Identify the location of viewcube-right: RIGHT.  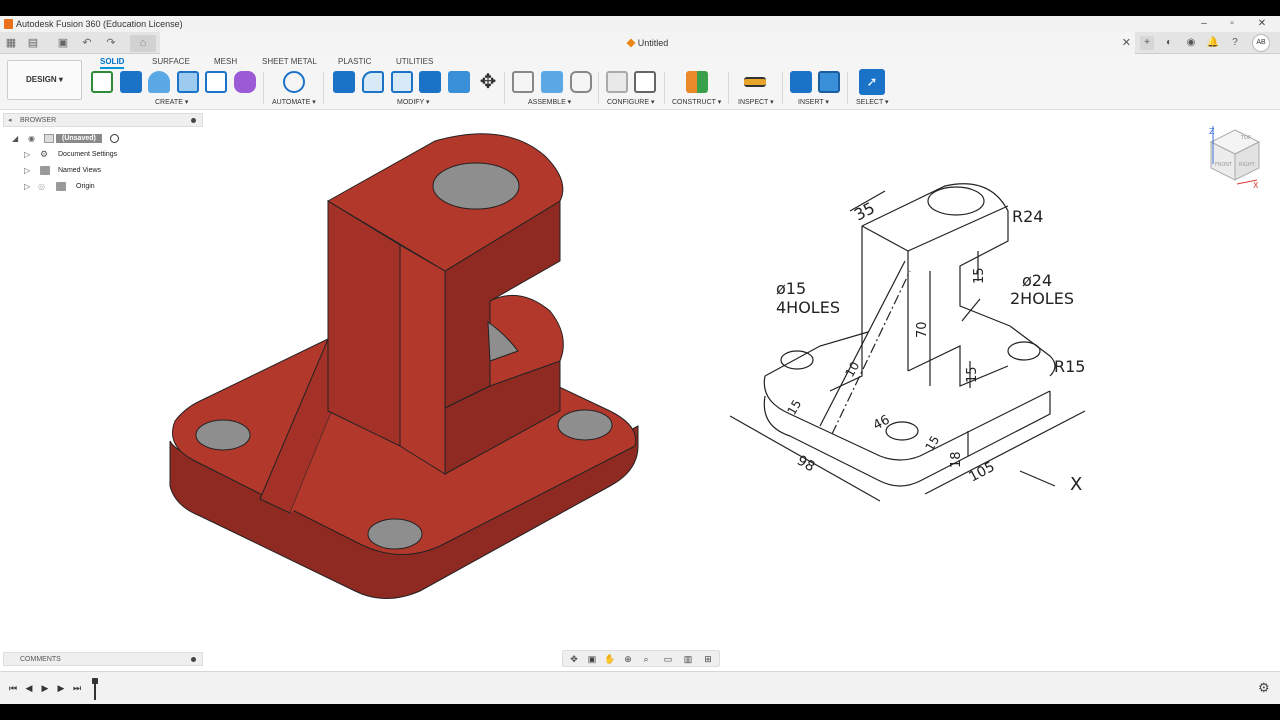
(1247, 165).